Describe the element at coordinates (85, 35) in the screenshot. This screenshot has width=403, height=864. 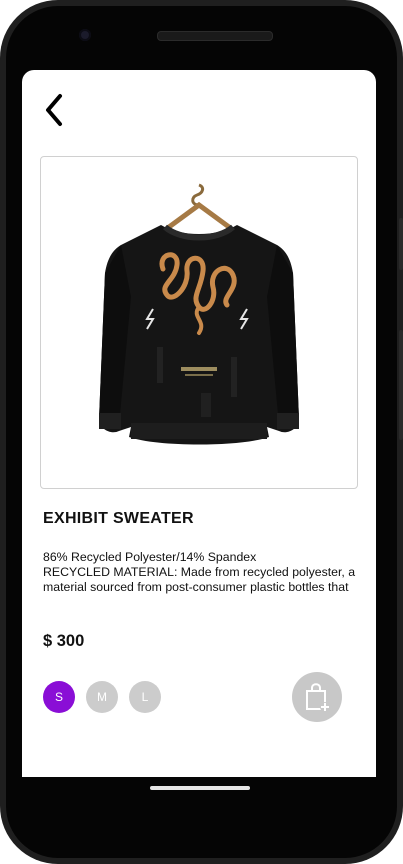
I see `front-camera` at that location.